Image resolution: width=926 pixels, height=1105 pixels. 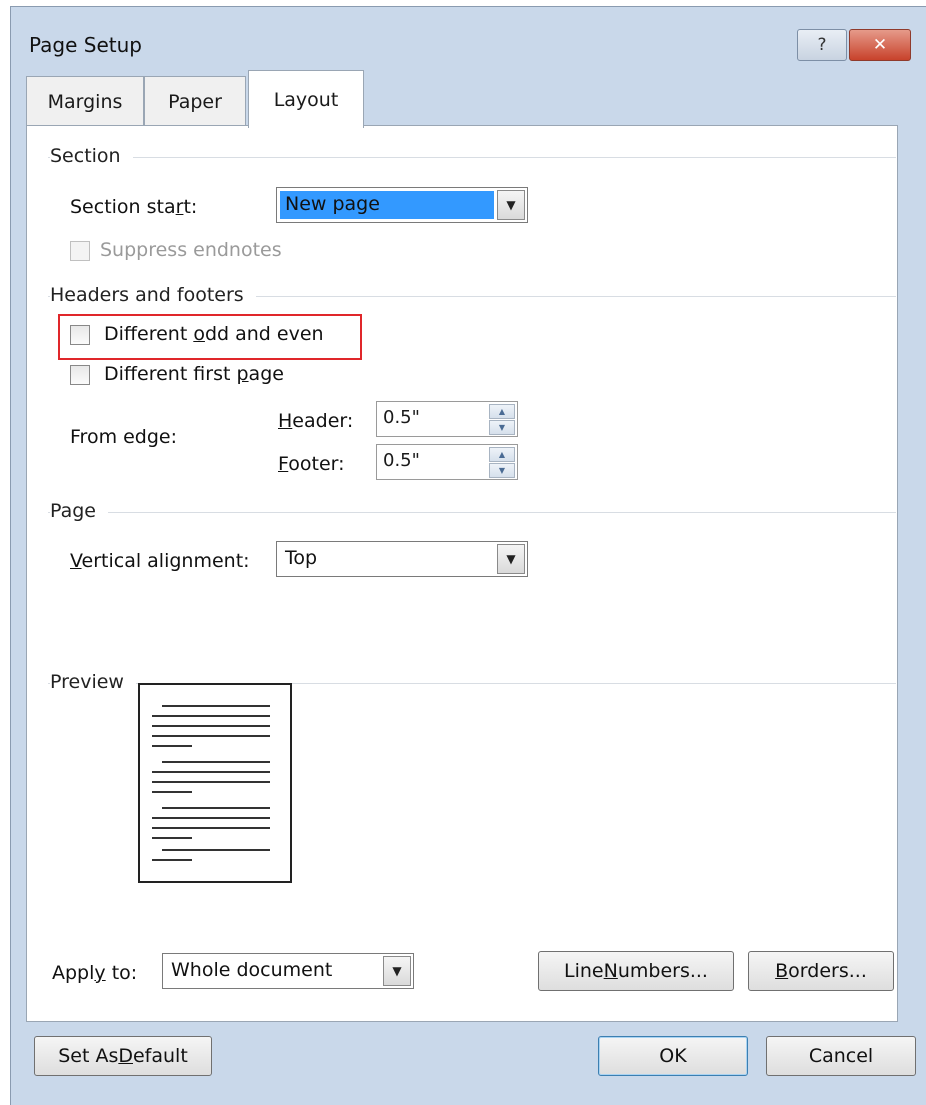 I want to click on footer-label-accel: F, so click(x=283, y=464).